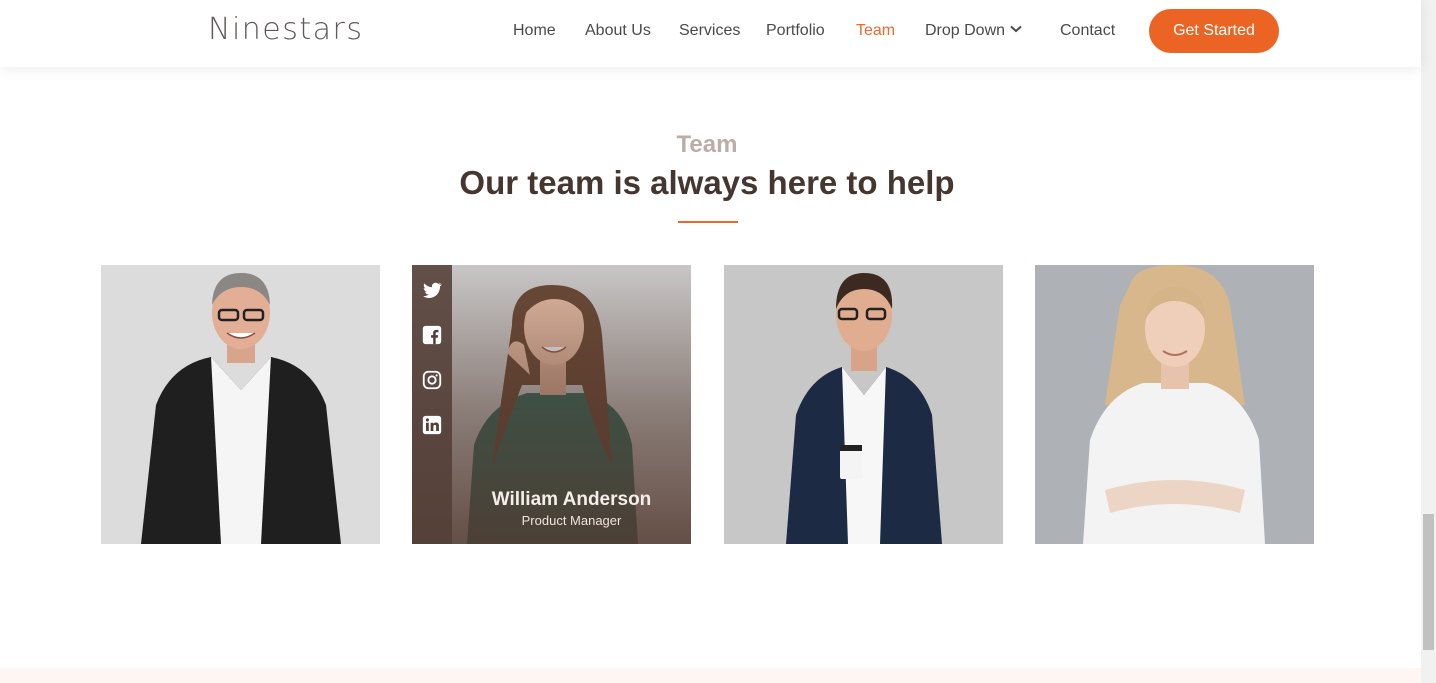 The height and width of the screenshot is (683, 1436). What do you see at coordinates (551, 404) in the screenshot?
I see `team-member-card-active: William Anderson Product Manager` at bounding box center [551, 404].